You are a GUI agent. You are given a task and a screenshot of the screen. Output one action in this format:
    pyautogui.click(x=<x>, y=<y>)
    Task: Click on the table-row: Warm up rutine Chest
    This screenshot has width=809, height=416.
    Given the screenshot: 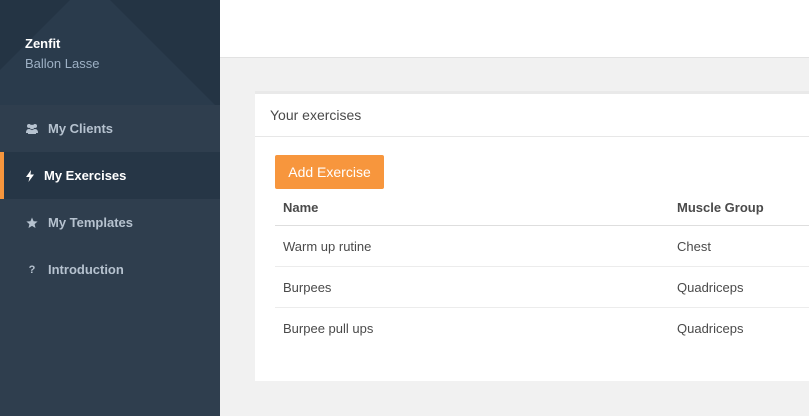 What is the action you would take?
    pyautogui.click(x=542, y=246)
    